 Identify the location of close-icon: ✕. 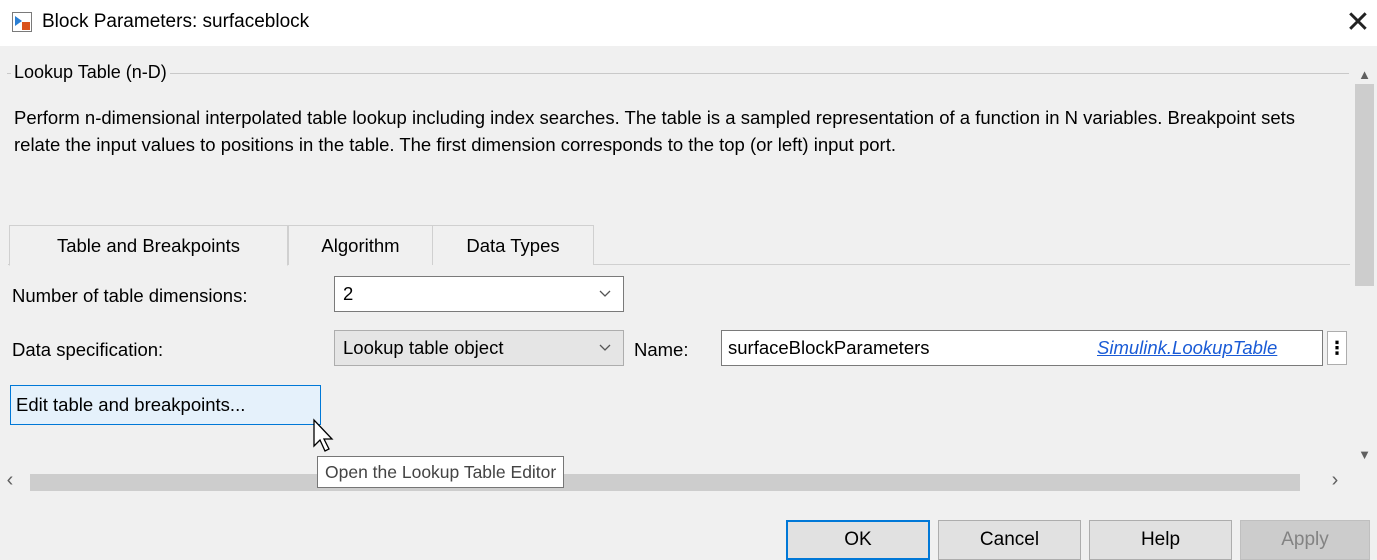
(1358, 23).